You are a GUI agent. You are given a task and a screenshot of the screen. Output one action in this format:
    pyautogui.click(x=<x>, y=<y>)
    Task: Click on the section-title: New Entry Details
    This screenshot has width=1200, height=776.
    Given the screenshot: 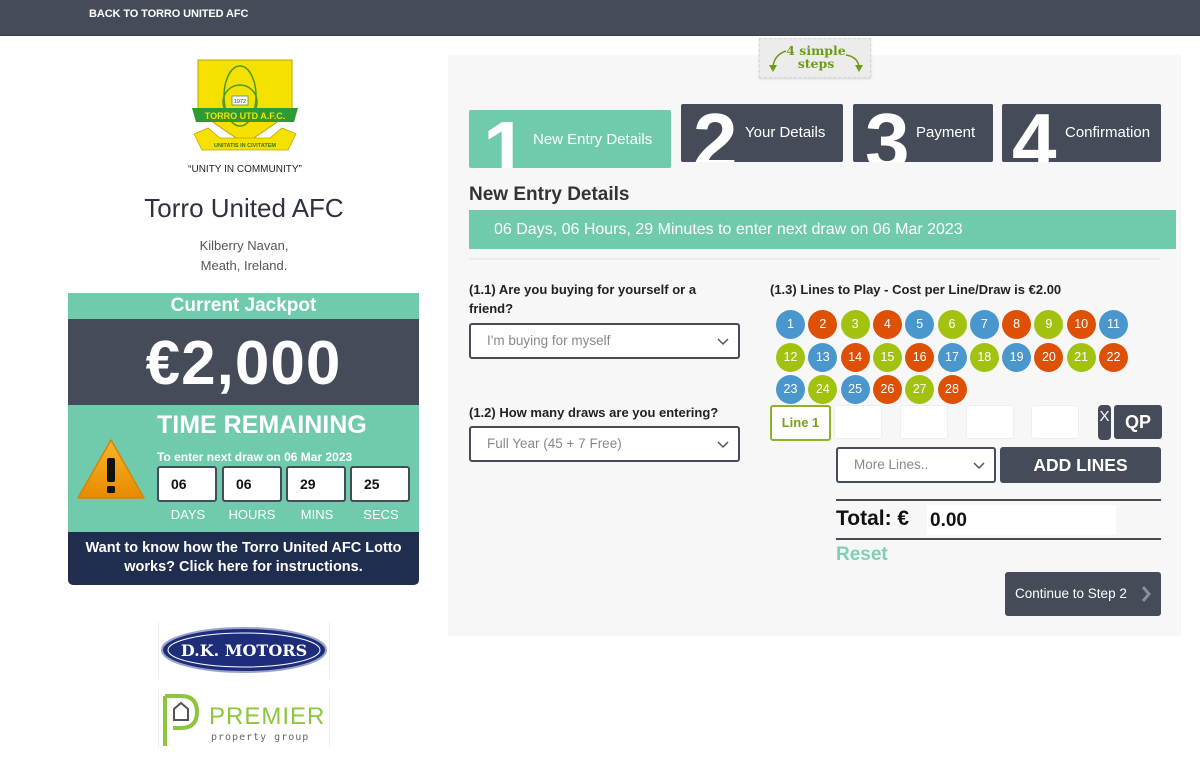 What is the action you would take?
    pyautogui.click(x=549, y=194)
    